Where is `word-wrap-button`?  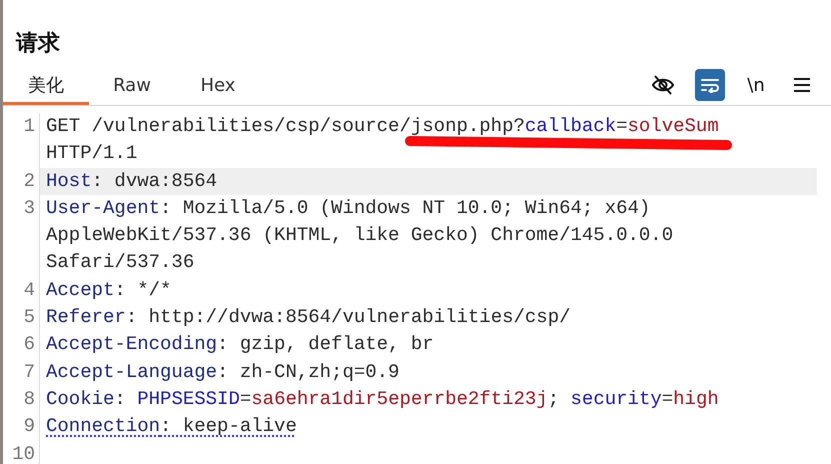
word-wrap-button is located at coordinates (710, 85).